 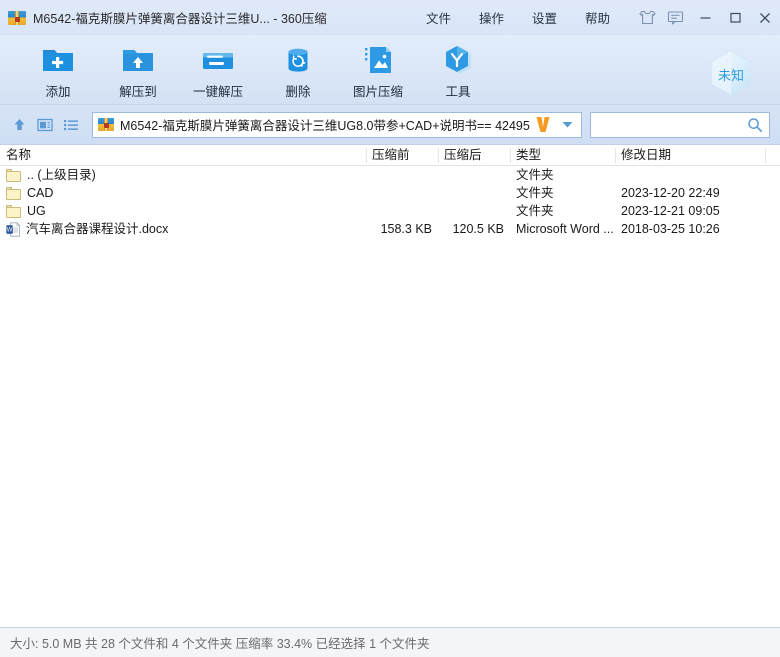 I want to click on delete-recycle-icon, so click(x=298, y=60).